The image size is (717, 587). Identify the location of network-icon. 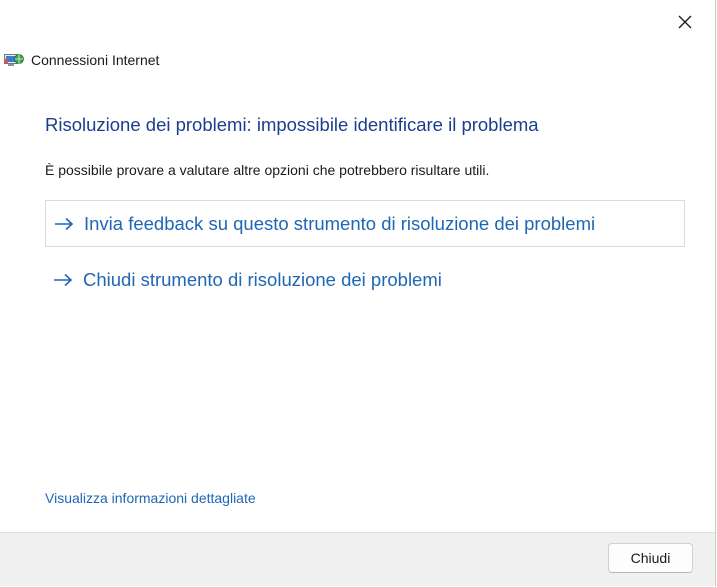
(14, 60).